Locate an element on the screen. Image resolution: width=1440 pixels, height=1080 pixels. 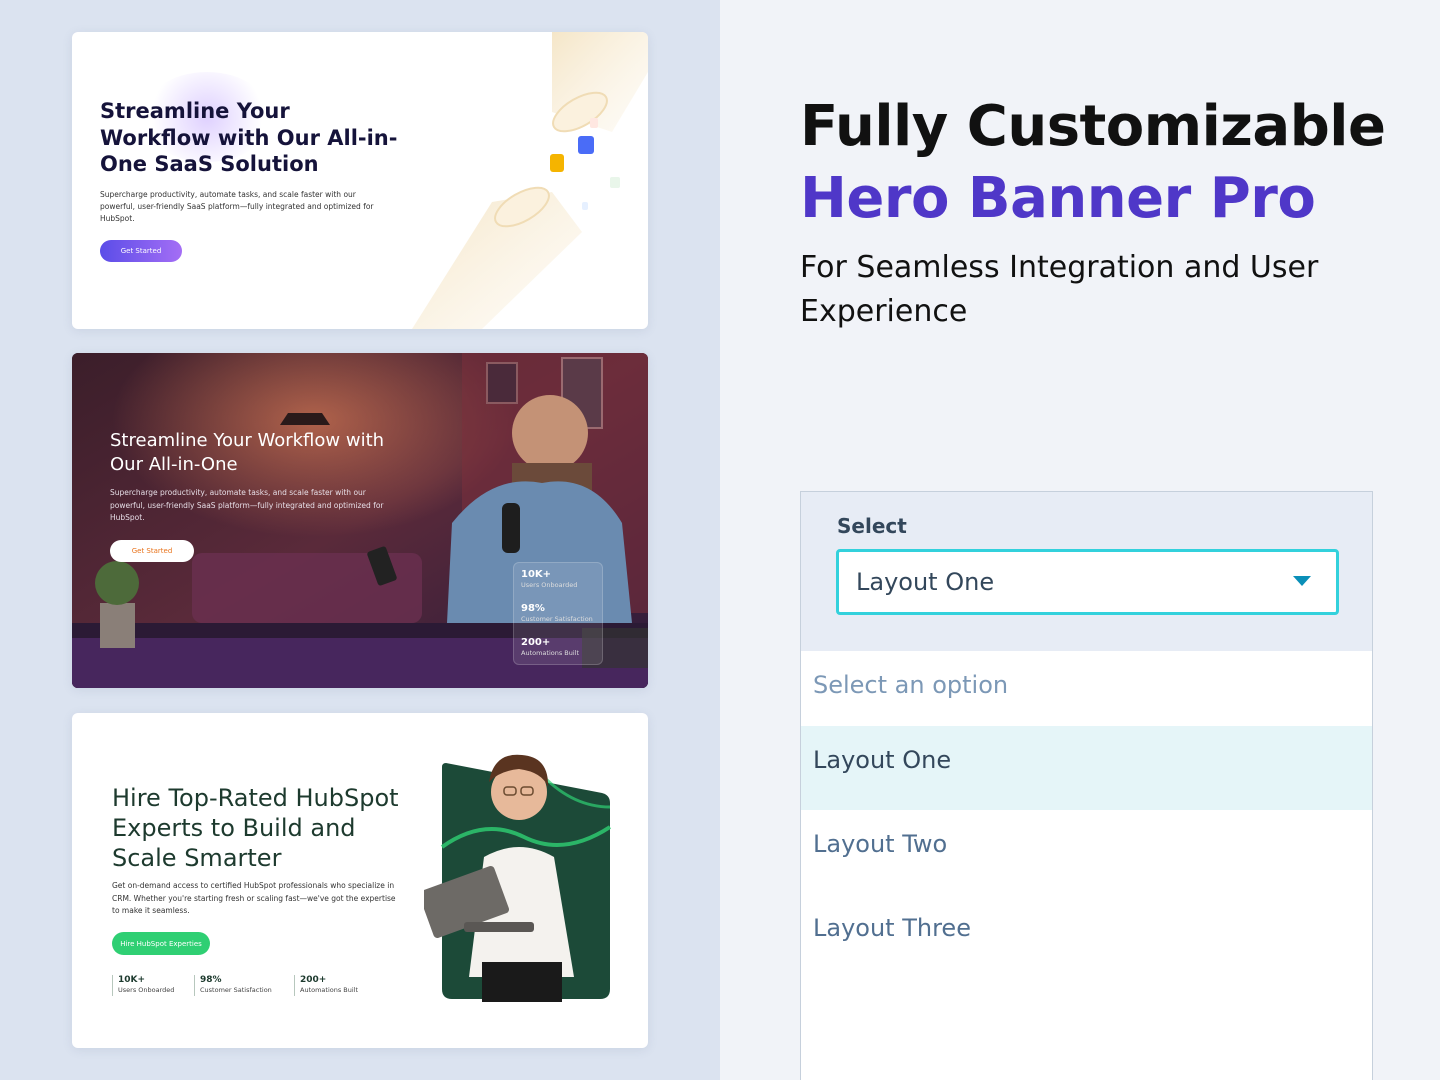
option-layout-one: Layout One is located at coordinates (1086, 768).